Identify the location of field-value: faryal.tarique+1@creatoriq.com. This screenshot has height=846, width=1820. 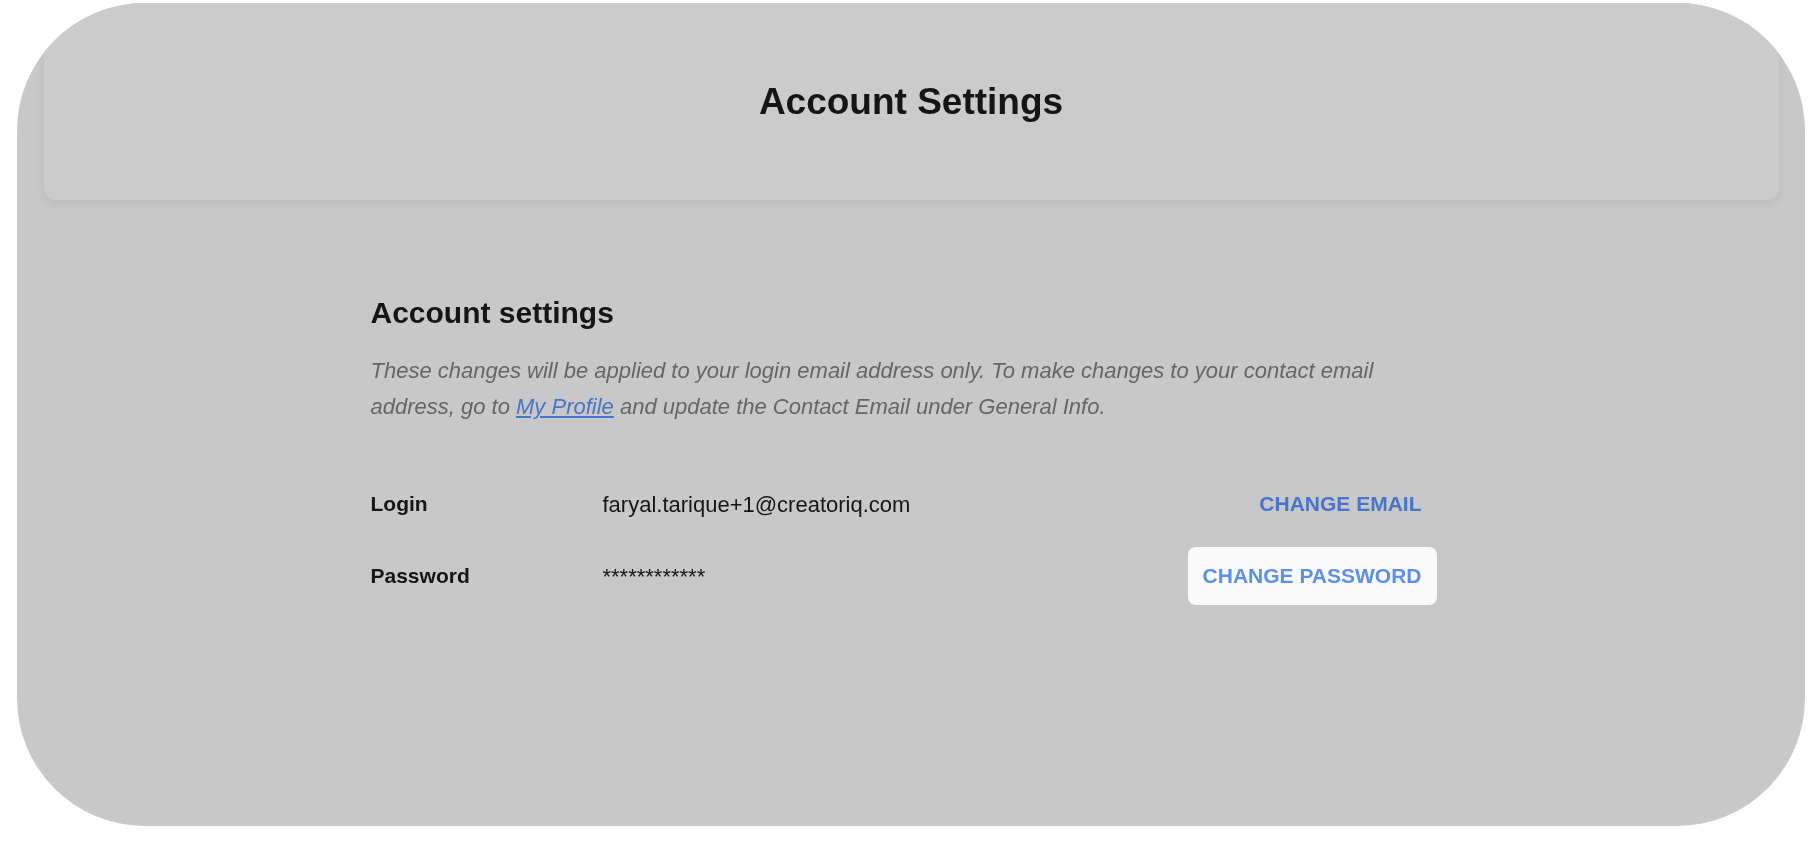
(757, 504).